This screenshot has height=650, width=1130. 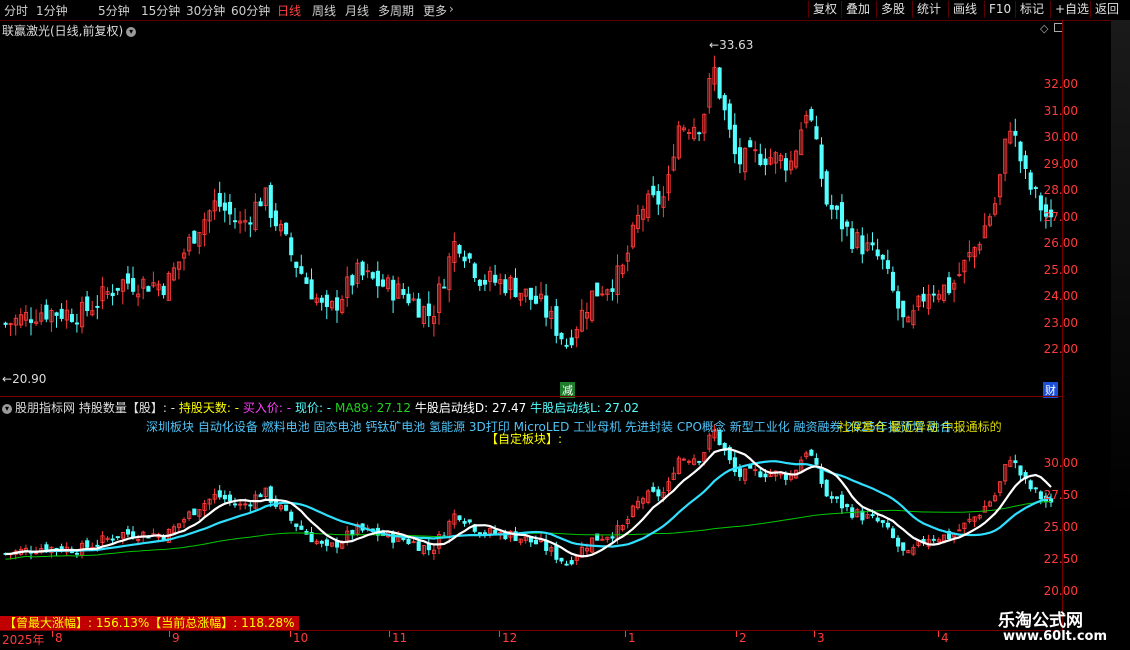 I want to click on watermark-title: 乐淘公式网, so click(x=1040, y=621).